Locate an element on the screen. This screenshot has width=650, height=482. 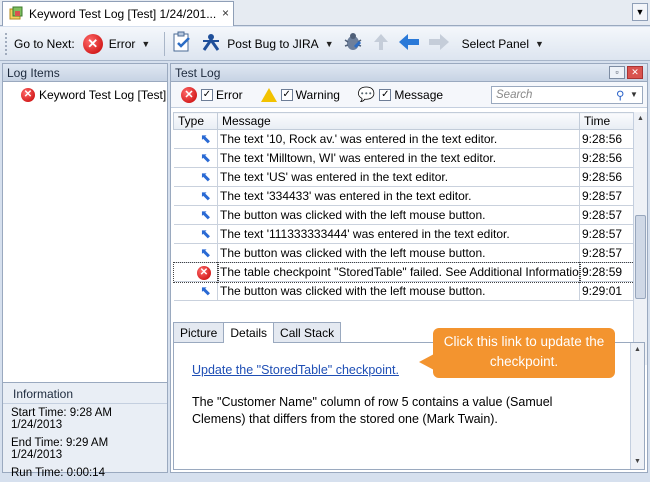
update-checkpoint-link: Update the "StoredTable" checkpoint. is located at coordinates (295, 370).